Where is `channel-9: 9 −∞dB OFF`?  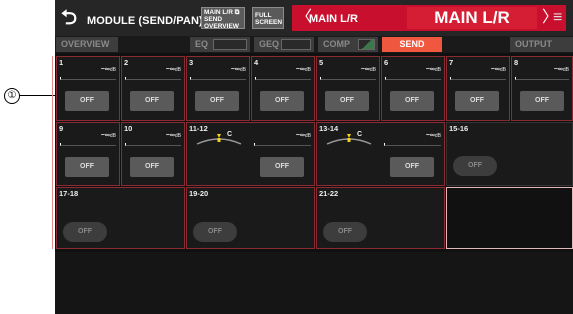 channel-9: 9 −∞dB OFF is located at coordinates (88, 154).